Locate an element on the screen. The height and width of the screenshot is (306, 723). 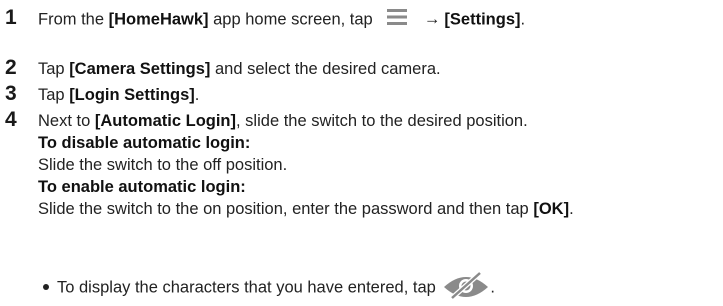
step-number: 4 is located at coordinates (11, 119).